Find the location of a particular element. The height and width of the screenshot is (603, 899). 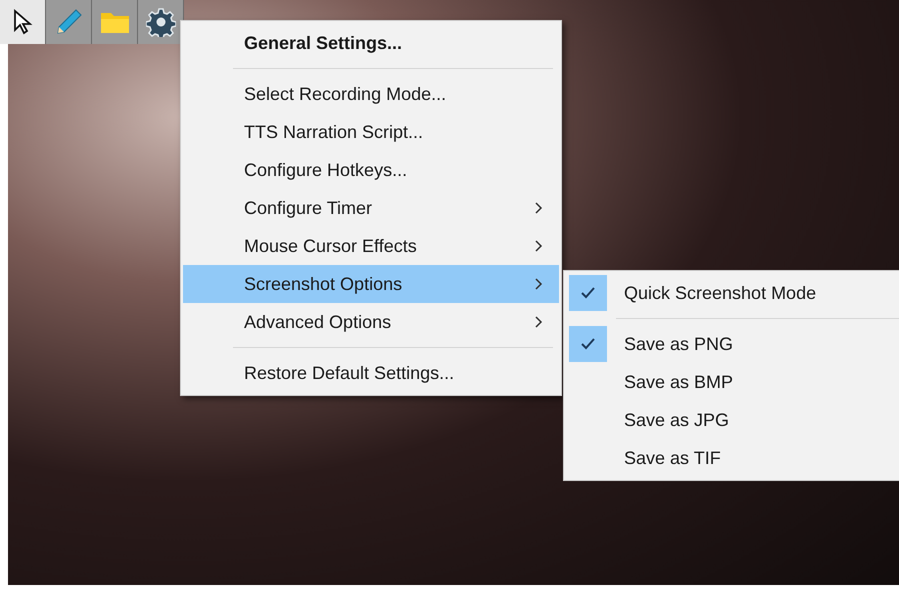

gear-icon is located at coordinates (161, 22).